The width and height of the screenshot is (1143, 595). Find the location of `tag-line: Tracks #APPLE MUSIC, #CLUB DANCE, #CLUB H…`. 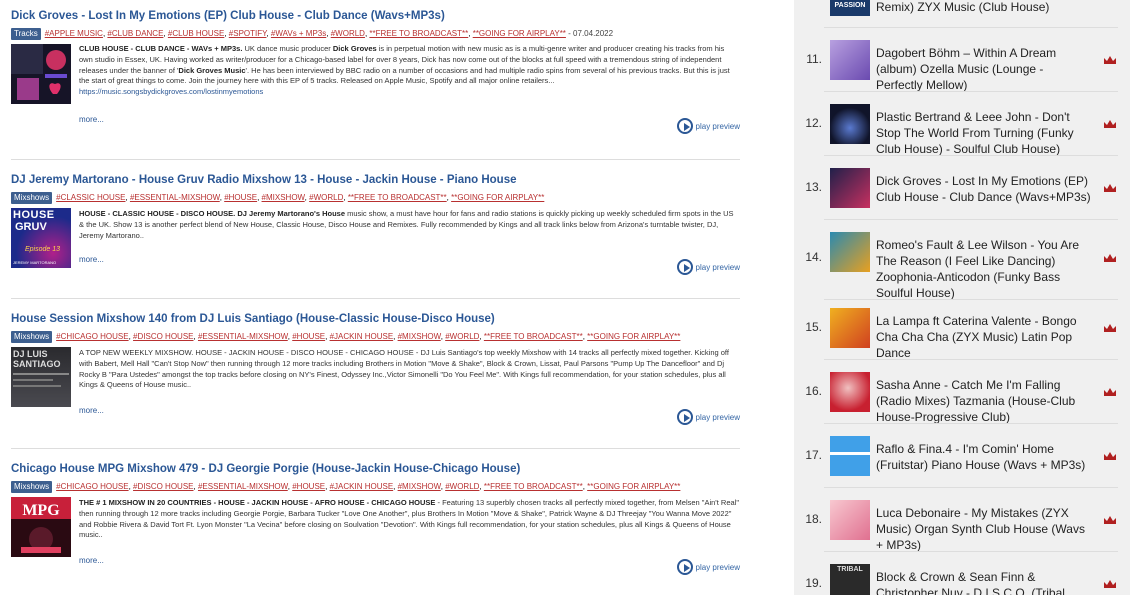

tag-line: Tracks #APPLE MUSIC, #CLUB DANCE, #CLUB H… is located at coordinates (375, 34).